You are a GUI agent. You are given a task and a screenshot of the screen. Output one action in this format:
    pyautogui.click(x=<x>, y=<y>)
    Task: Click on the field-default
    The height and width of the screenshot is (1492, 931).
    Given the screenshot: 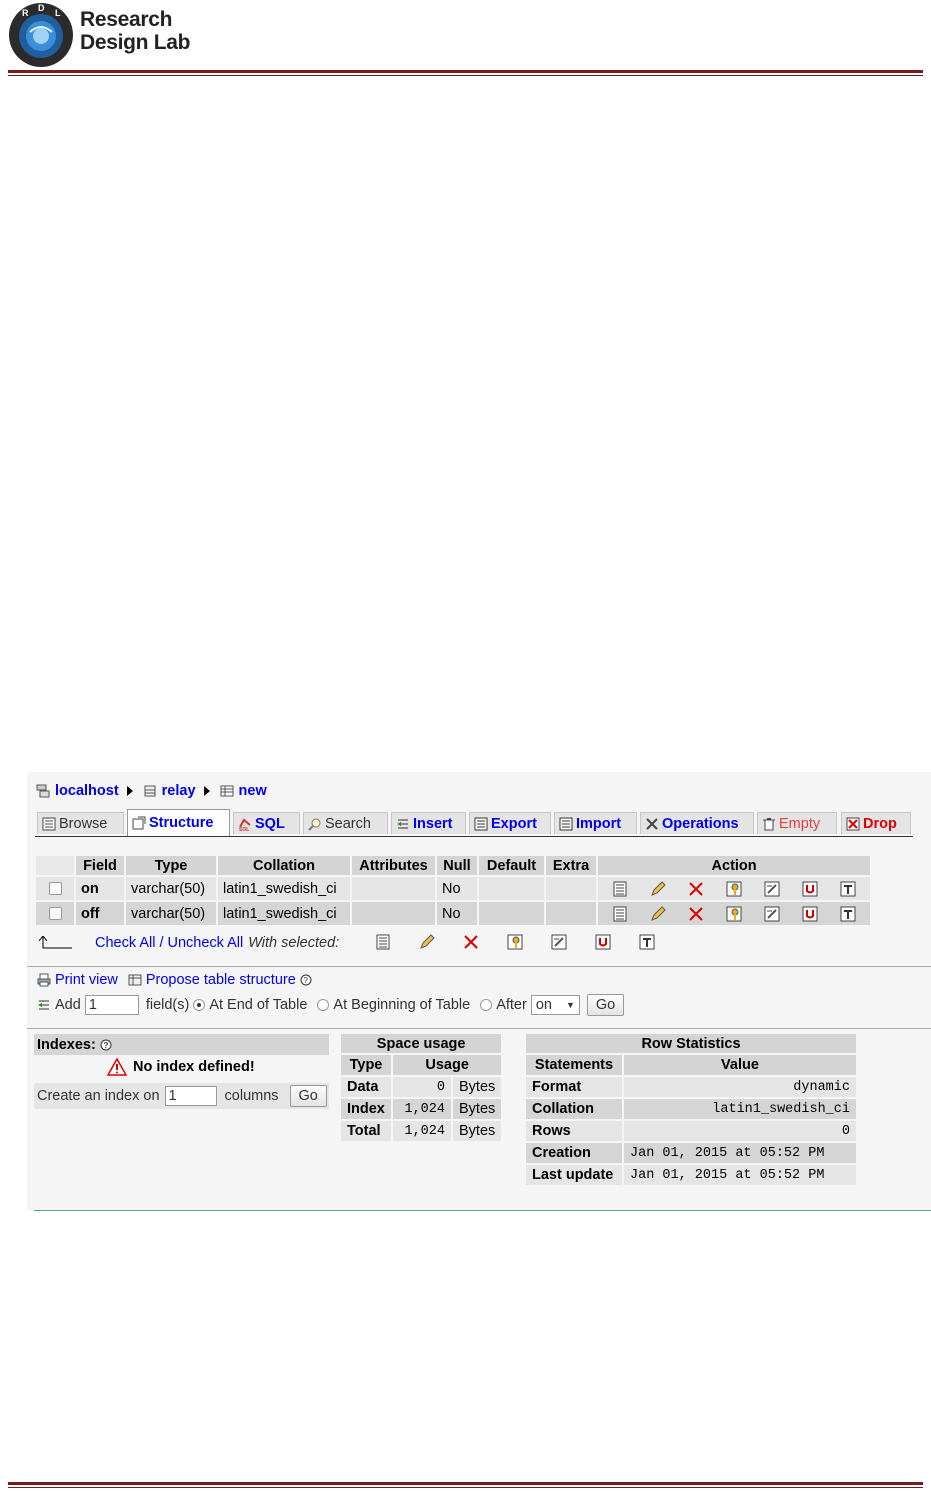 What is the action you would take?
    pyautogui.click(x=511, y=913)
    